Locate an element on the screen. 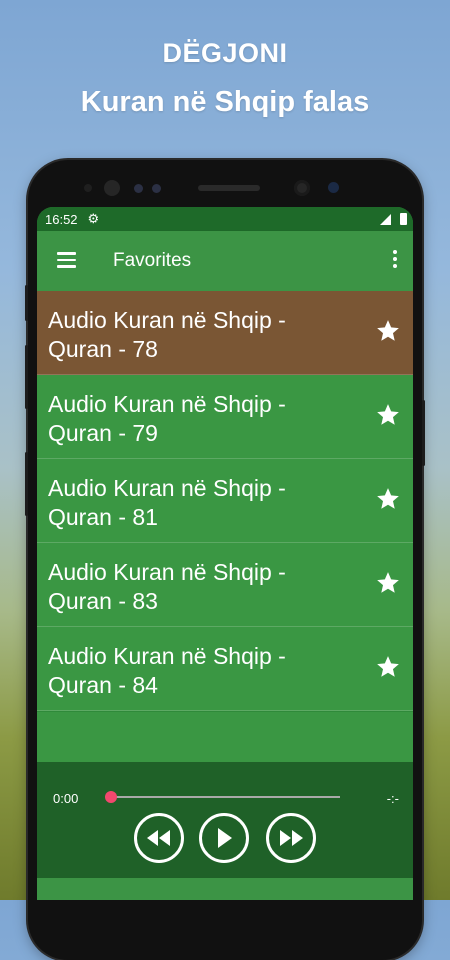 The height and width of the screenshot is (960, 450). promo-headline: DËGJONI is located at coordinates (225, 53).